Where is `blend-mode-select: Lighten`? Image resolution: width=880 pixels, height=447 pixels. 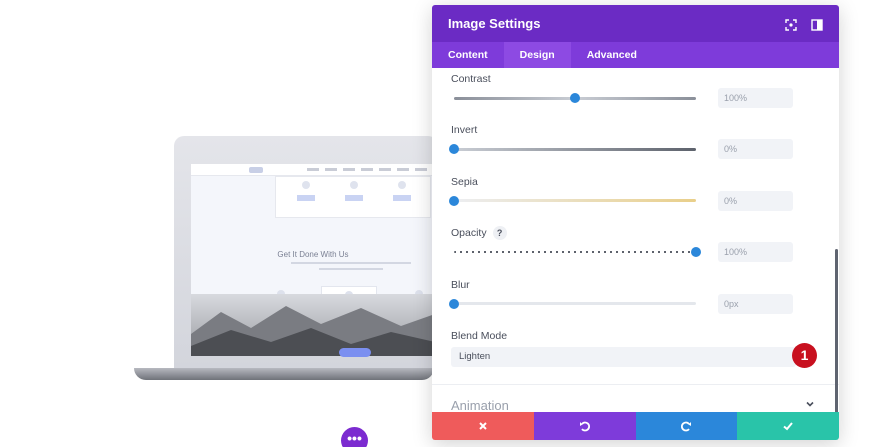
blend-mode-select: Lighten is located at coordinates (623, 357).